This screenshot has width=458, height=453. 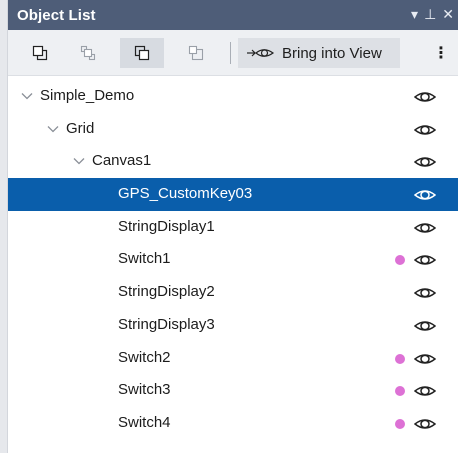 What do you see at coordinates (233, 129) in the screenshot?
I see `tree-item: Grid` at bounding box center [233, 129].